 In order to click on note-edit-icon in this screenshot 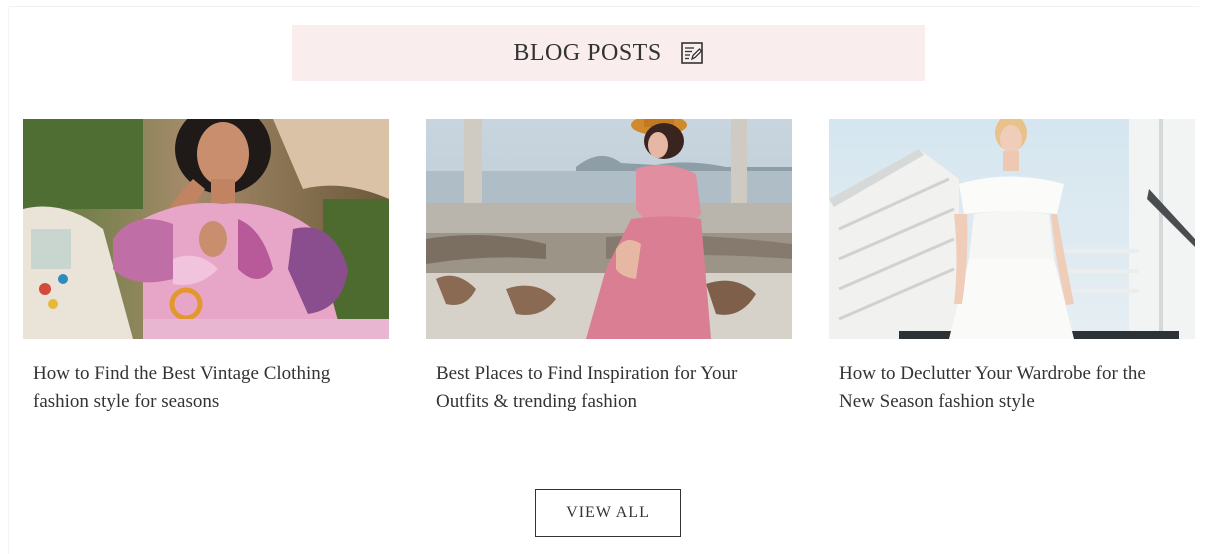, I will do `click(692, 53)`.